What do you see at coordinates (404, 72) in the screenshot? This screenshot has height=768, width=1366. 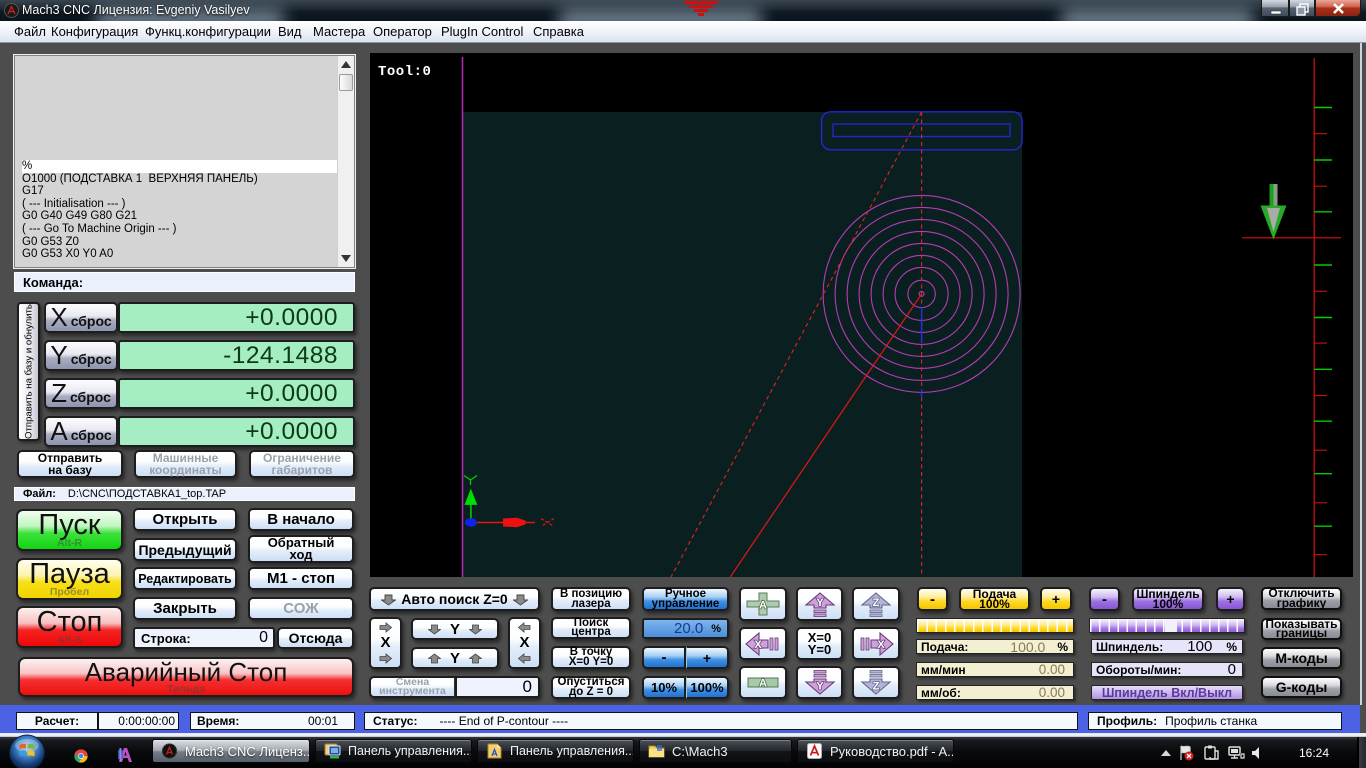 I see `svg-text: Tool:0` at bounding box center [404, 72].